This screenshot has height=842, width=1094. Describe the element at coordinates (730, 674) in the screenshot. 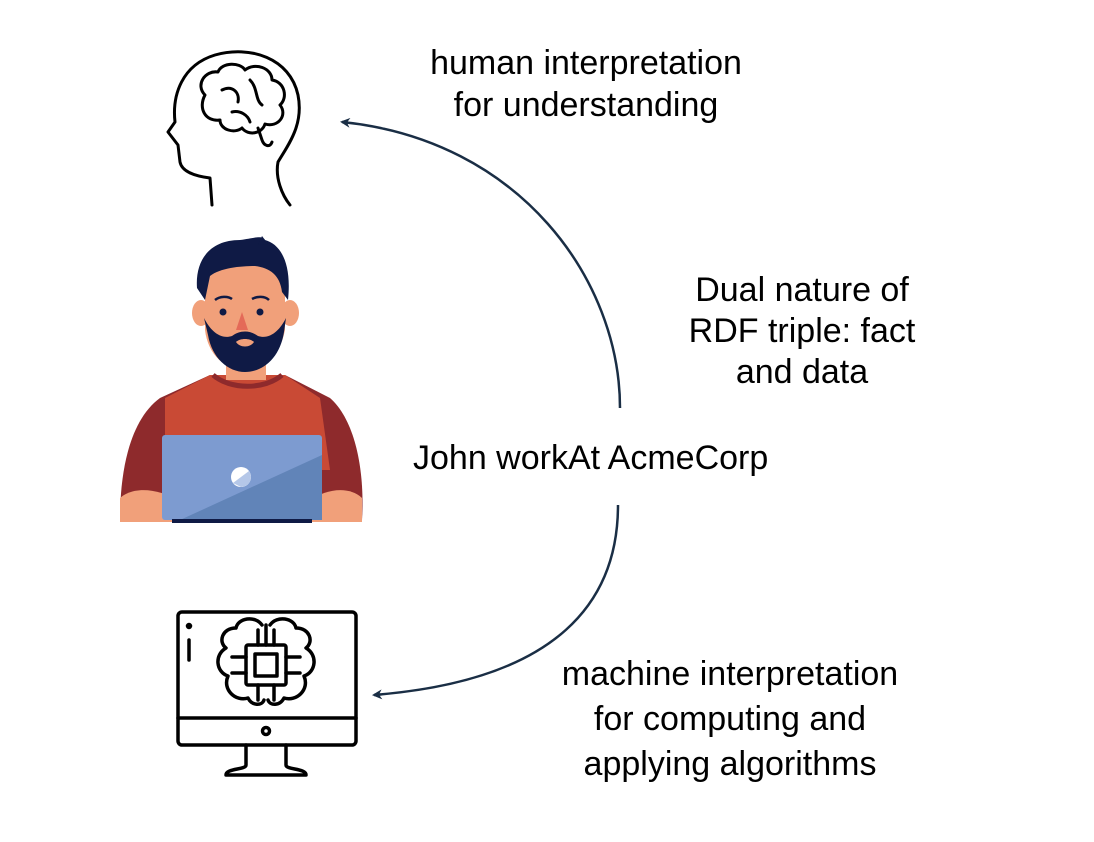

I see `machine-label-line: machine interpretation` at that location.